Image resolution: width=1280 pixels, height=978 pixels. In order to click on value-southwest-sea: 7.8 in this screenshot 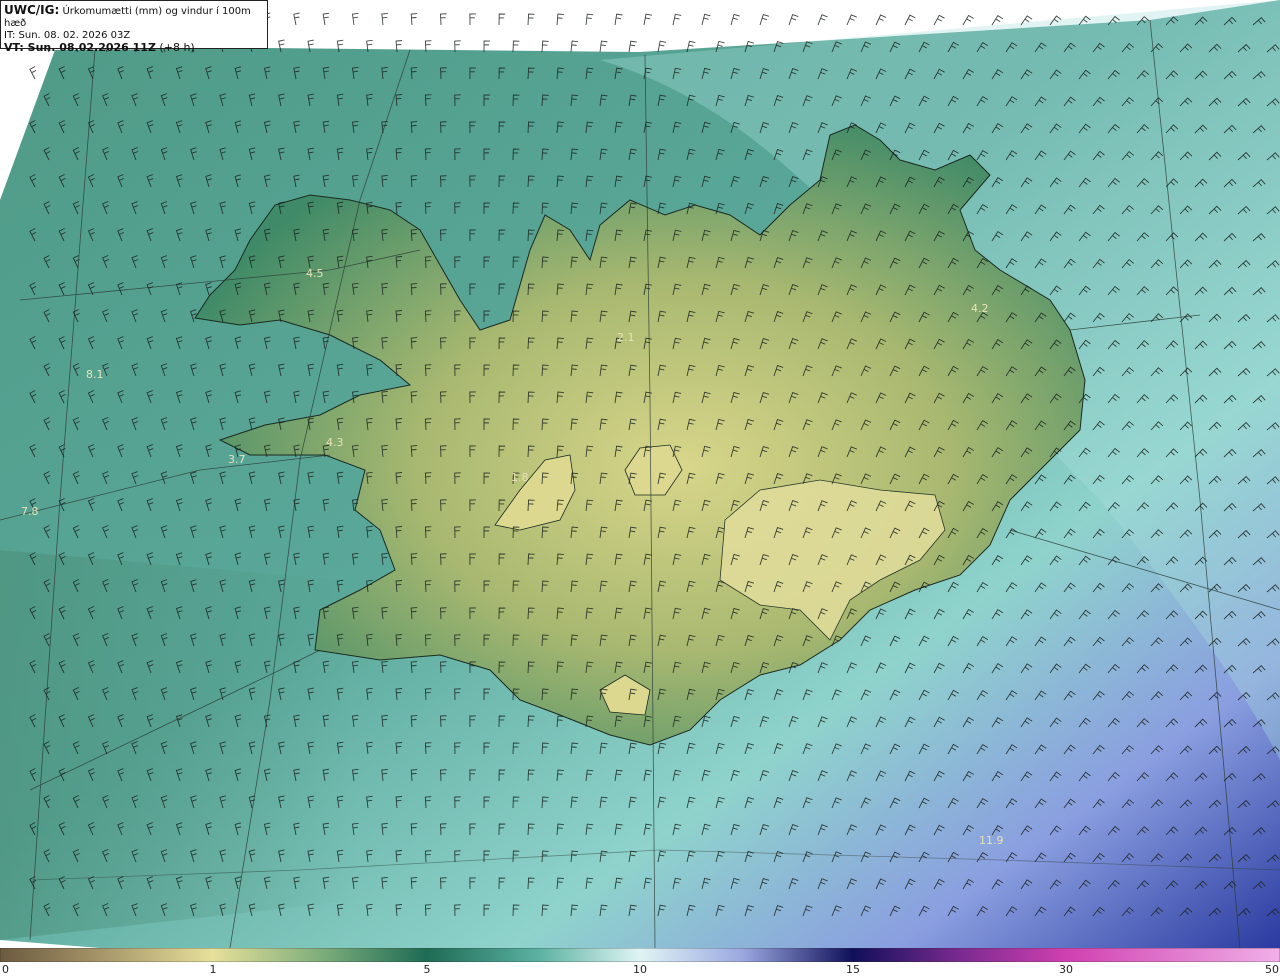, I will do `click(30, 511)`.